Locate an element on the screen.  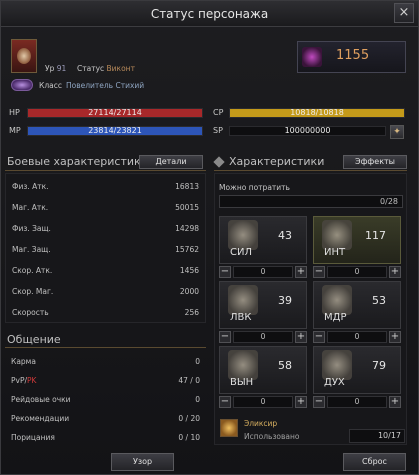
communication-title: Общение is located at coordinates (34, 339).